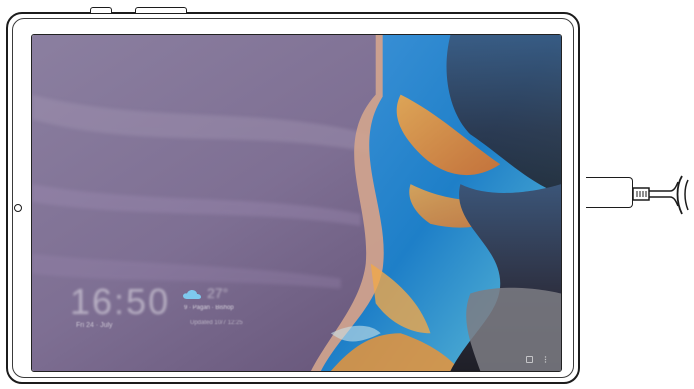 The width and height of the screenshot is (694, 389). I want to click on usb-c-connector, so click(609, 192).